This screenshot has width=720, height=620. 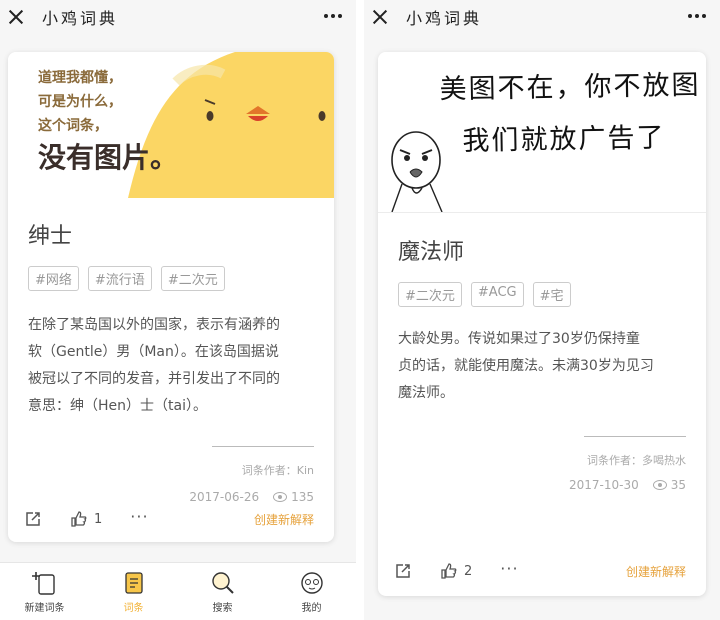 What do you see at coordinates (154, 325) in the screenshot?
I see `description-line: 在除了某岛国以外的国家，表示有涵养的` at bounding box center [154, 325].